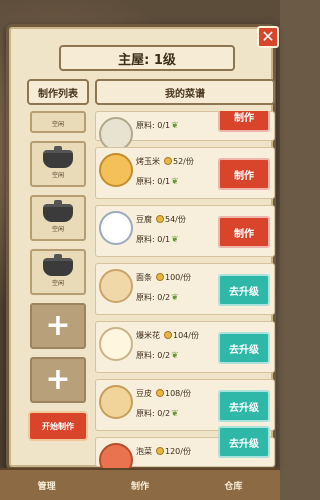  I want to click on recipe-row: 豆皮 108/份原料: 0/2❦ 去升级, so click(185, 405).